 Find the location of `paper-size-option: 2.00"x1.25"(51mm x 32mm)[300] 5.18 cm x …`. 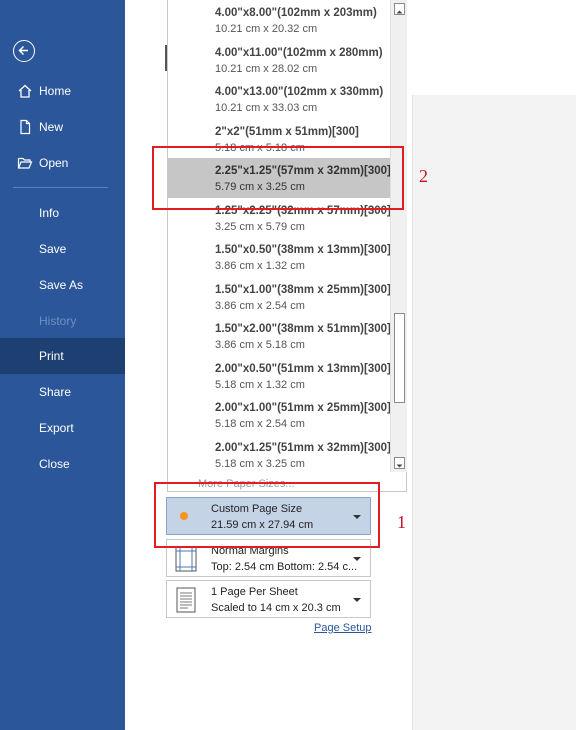

paper-size-option: 2.00"x1.25"(51mm x 32mm)[300] 5.18 cm x … is located at coordinates (279, 455).